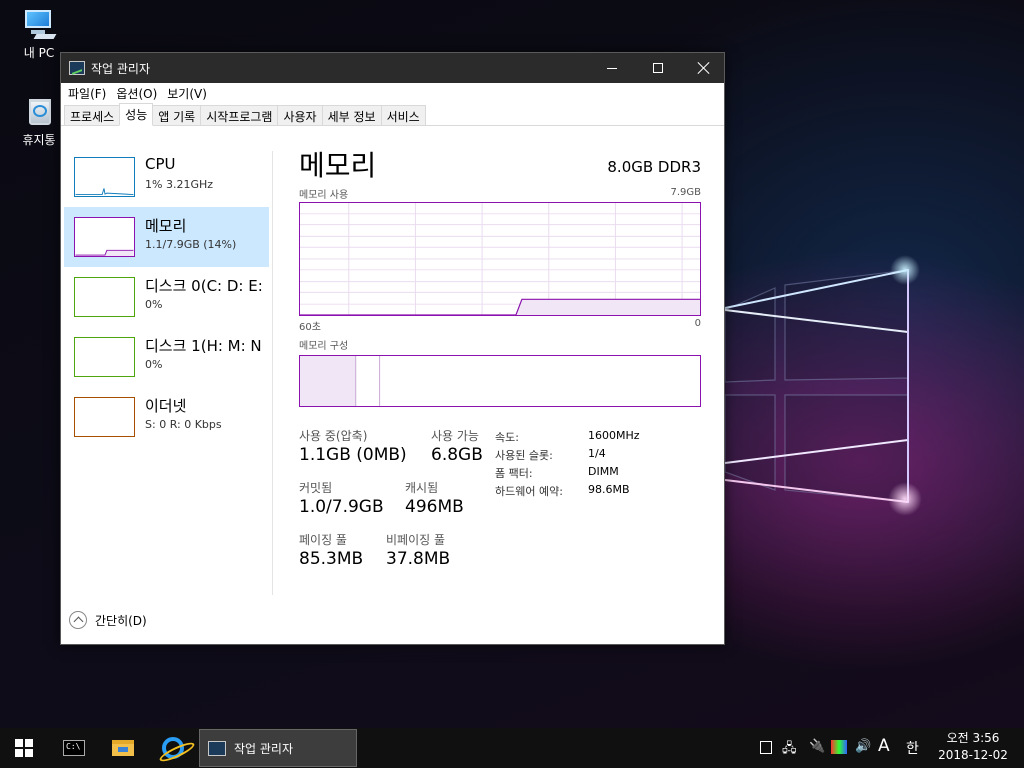  What do you see at coordinates (766, 747) in the screenshot?
I see `show-hidden-icons` at bounding box center [766, 747].